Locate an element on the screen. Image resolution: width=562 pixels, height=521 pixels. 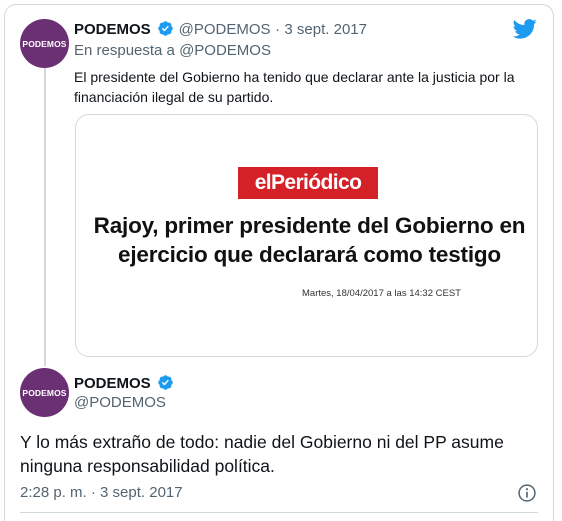
tweet-timestamp: 2:28 p. m. · 3 sept. 2017 is located at coordinates (101, 492).